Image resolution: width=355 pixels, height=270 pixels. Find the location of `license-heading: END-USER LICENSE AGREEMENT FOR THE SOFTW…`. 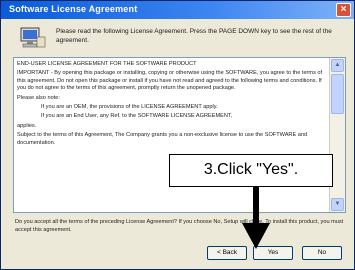

license-heading: END-USER LICENSE AGREEMENT FOR THE SOFTW… is located at coordinates (107, 64).